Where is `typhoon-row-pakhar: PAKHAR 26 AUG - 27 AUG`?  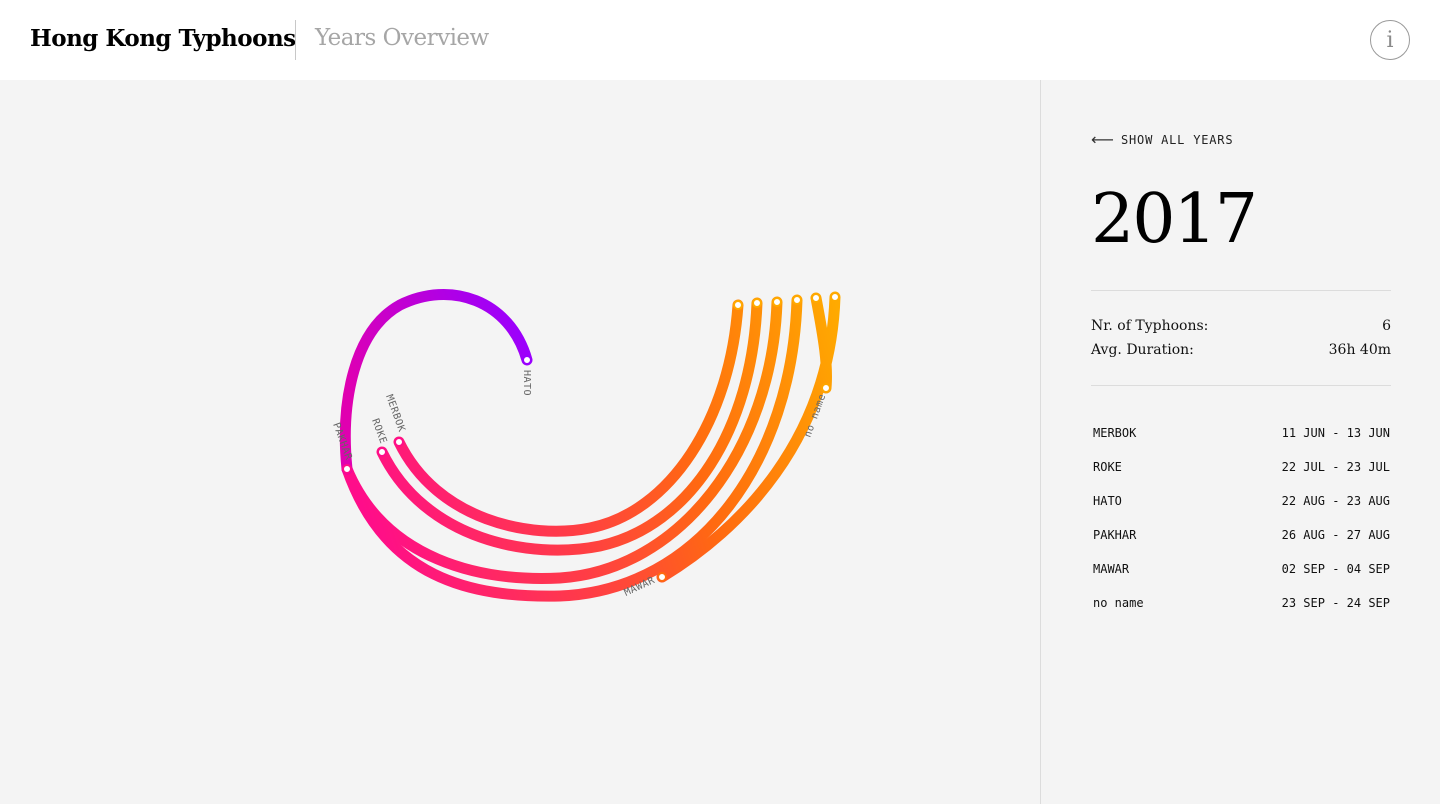
typhoon-row-pakhar: PAKHAR 26 AUG - 27 AUG is located at coordinates (1241, 545).